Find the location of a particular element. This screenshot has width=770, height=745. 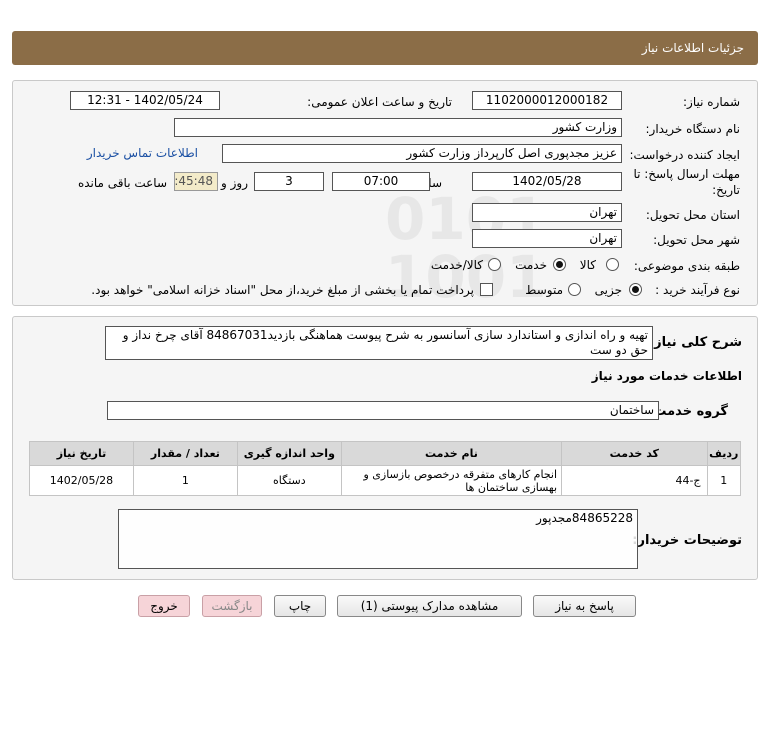

respond-button: پاسخ به نیاز is located at coordinates (584, 606).